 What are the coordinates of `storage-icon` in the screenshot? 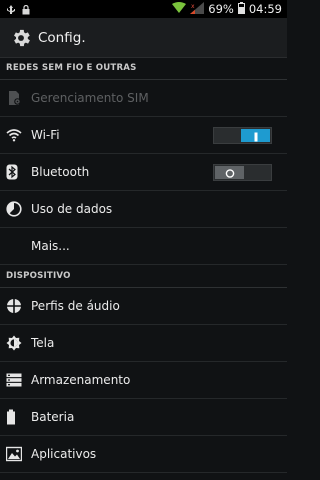 It's located at (15, 380).